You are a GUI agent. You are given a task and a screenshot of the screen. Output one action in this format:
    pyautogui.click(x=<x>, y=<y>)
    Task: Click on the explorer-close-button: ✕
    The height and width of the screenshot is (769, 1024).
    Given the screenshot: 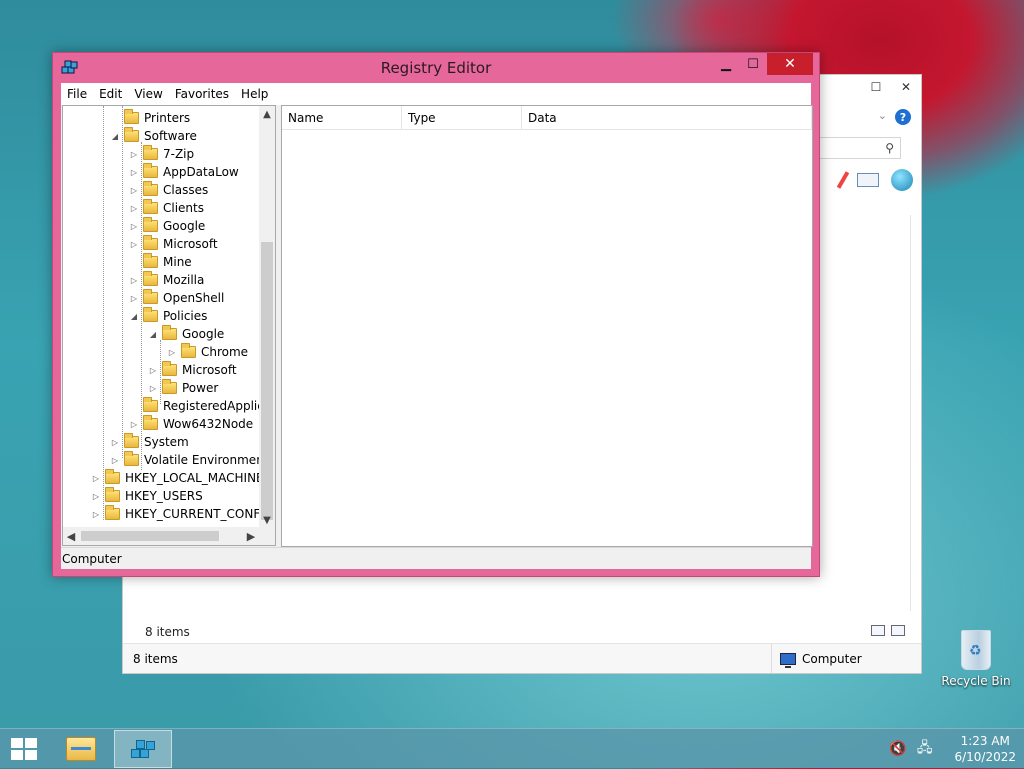 What is the action you would take?
    pyautogui.click(x=906, y=87)
    